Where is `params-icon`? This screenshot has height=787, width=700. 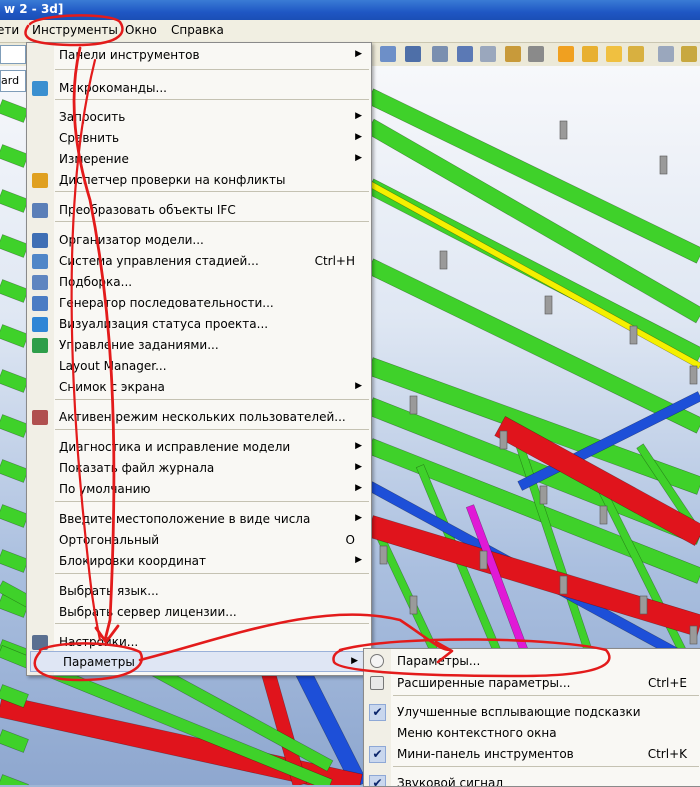 params-icon is located at coordinates (377, 661).